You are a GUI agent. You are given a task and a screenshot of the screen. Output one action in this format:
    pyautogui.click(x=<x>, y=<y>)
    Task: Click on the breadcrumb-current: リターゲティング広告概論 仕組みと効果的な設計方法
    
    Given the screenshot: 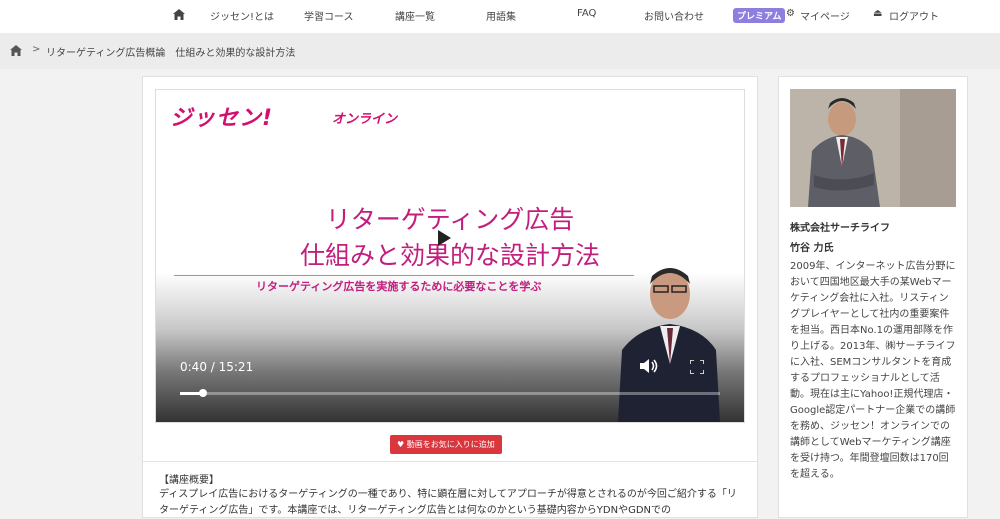 What is the action you would take?
    pyautogui.click(x=171, y=53)
    